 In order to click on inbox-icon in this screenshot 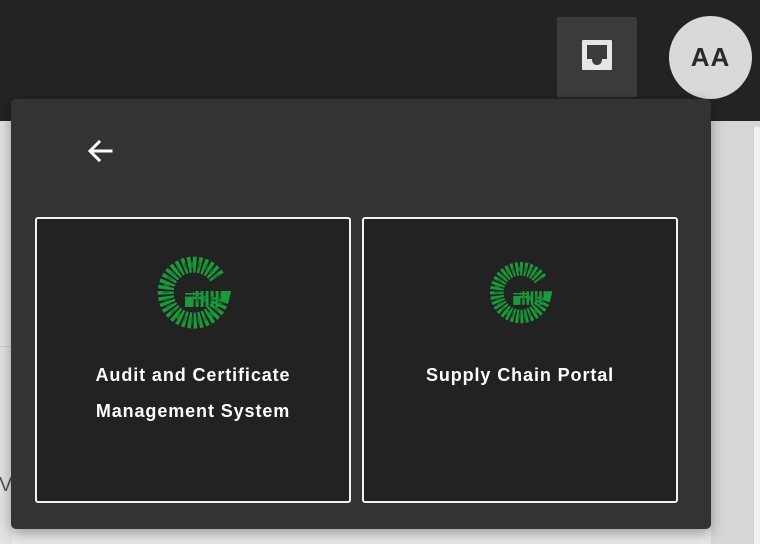, I will do `click(597, 57)`.